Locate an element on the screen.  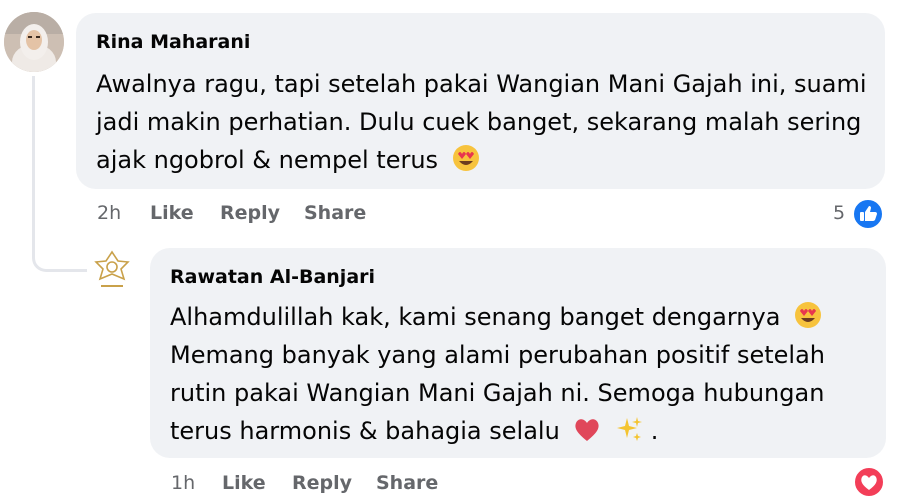
comment-text-line: ajak ngobrol & nempel terus is located at coordinates (267, 160).